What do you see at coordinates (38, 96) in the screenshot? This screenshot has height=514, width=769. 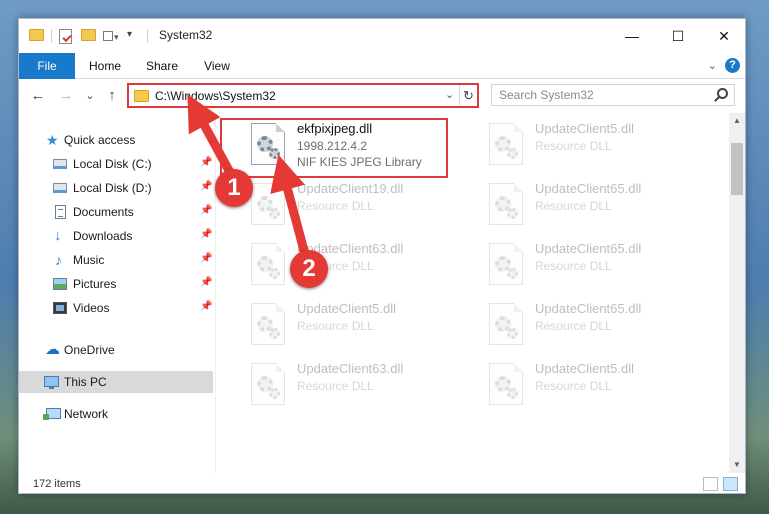 I see `back-button: ←` at bounding box center [38, 96].